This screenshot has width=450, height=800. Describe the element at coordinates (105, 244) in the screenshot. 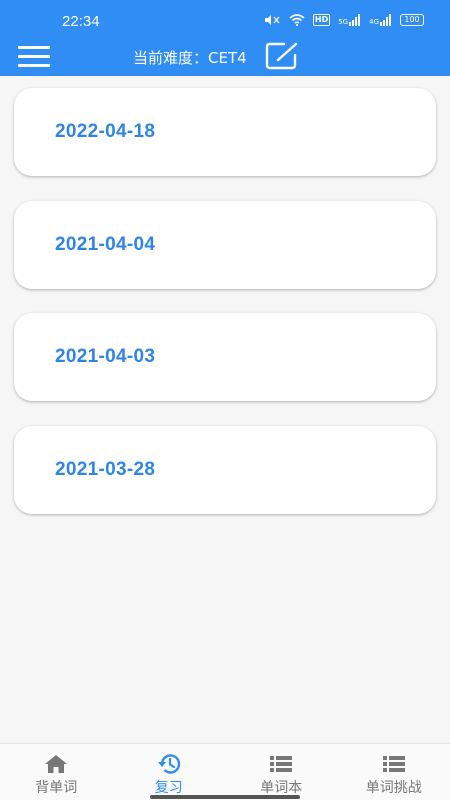

I see `review-date: 2021-04-04` at that location.